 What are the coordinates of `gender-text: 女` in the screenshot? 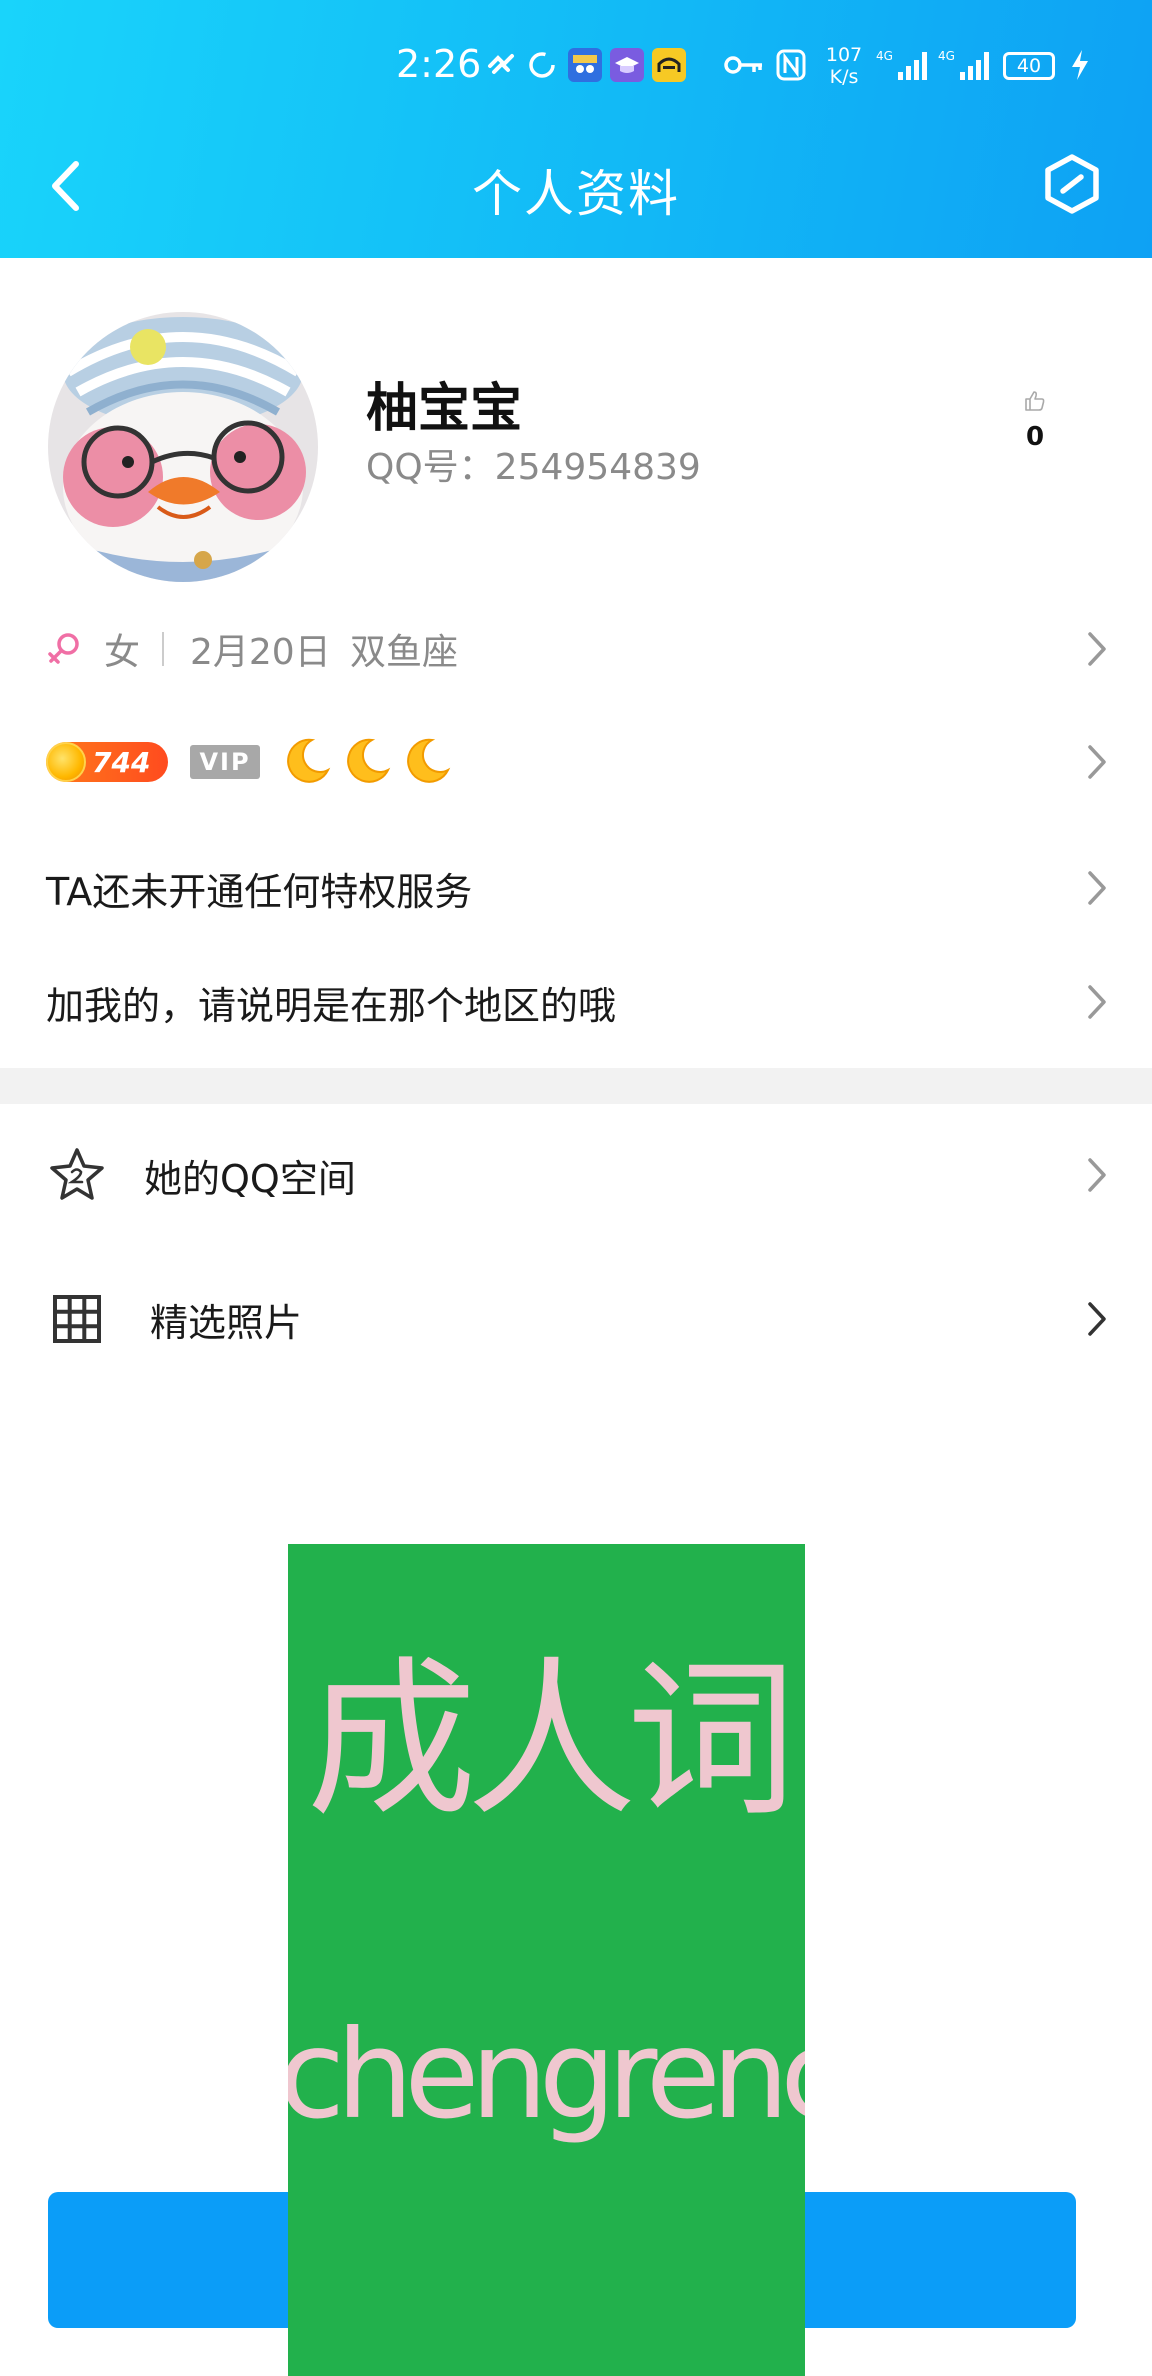 It's located at (122, 652).